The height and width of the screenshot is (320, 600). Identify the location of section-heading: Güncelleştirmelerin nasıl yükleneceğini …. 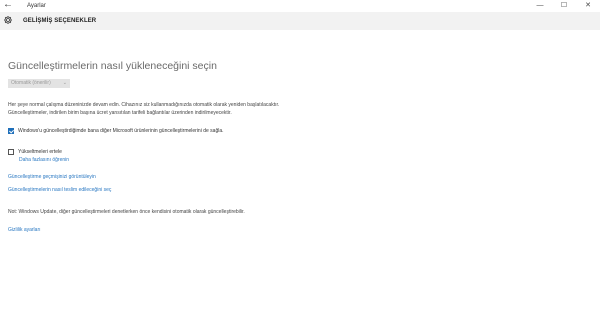
(112, 66).